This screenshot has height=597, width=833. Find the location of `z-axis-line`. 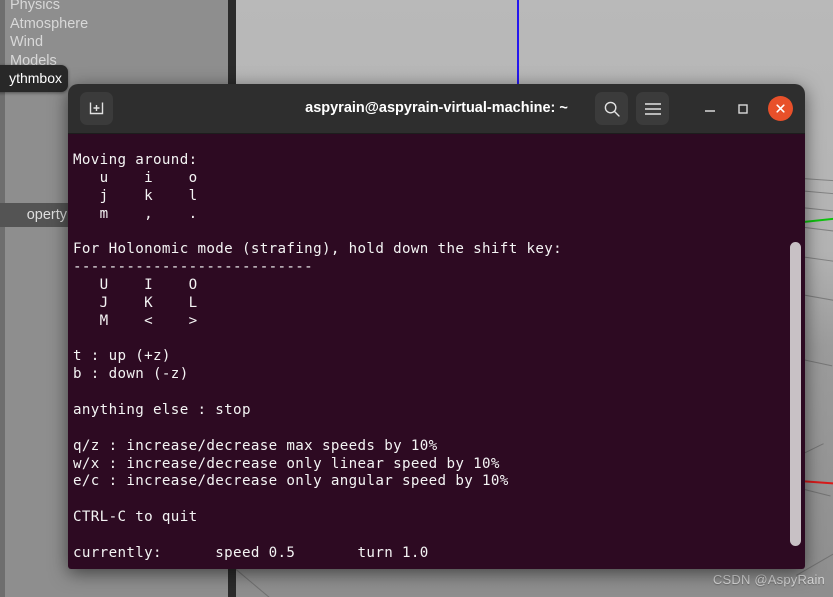

z-axis-line is located at coordinates (518, 44).